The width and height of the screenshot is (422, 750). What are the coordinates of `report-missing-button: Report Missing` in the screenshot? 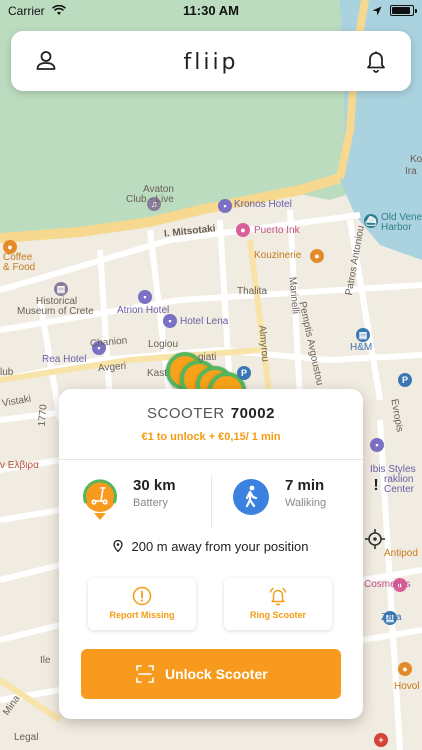 It's located at (142, 604).